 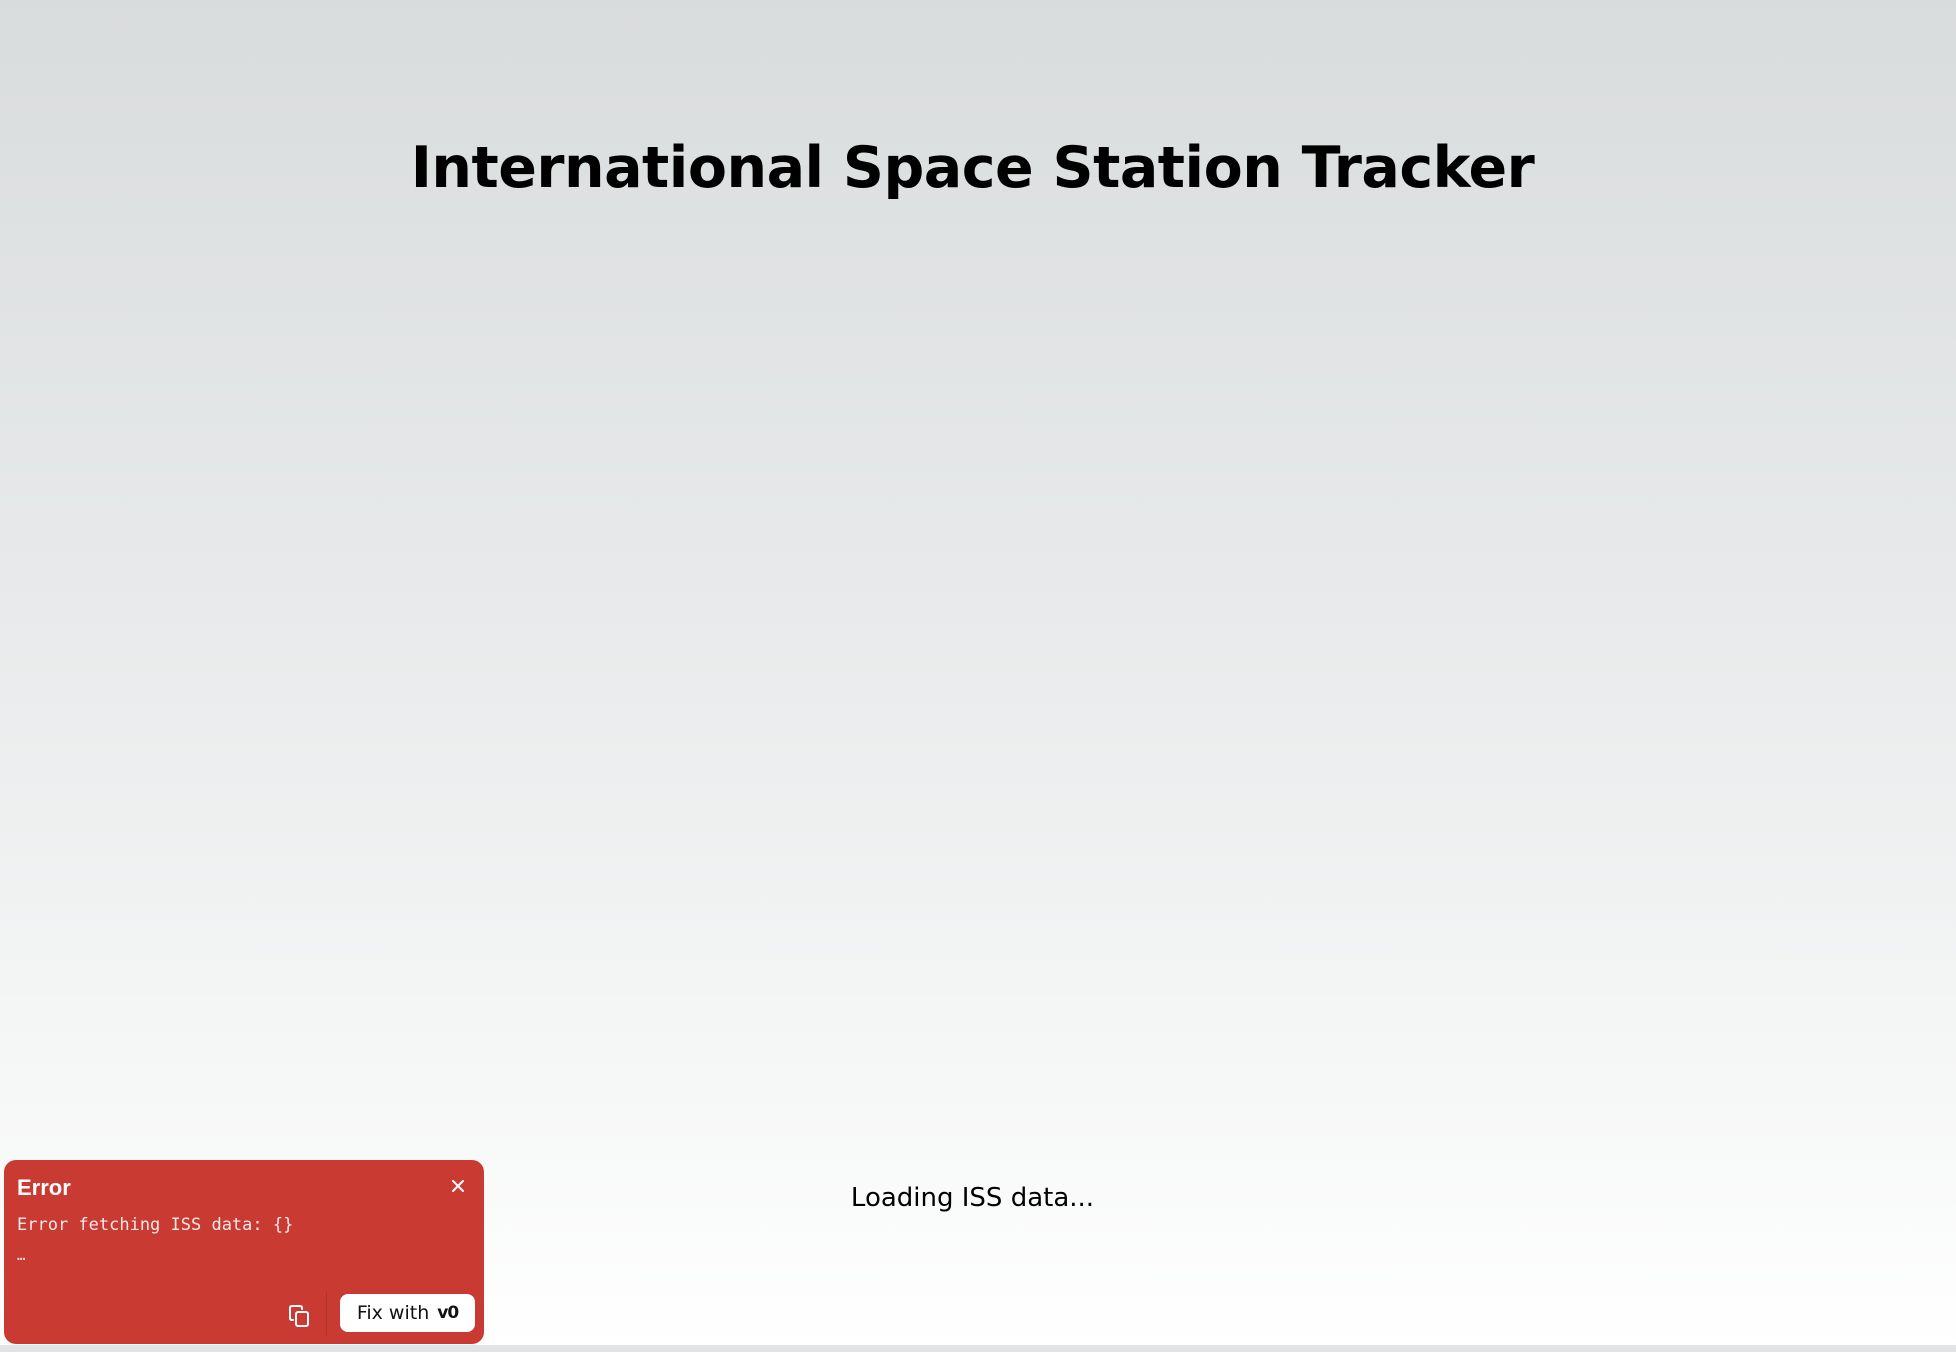 I want to click on fix-with-v0-button: Fix with v0, so click(x=407, y=1313).